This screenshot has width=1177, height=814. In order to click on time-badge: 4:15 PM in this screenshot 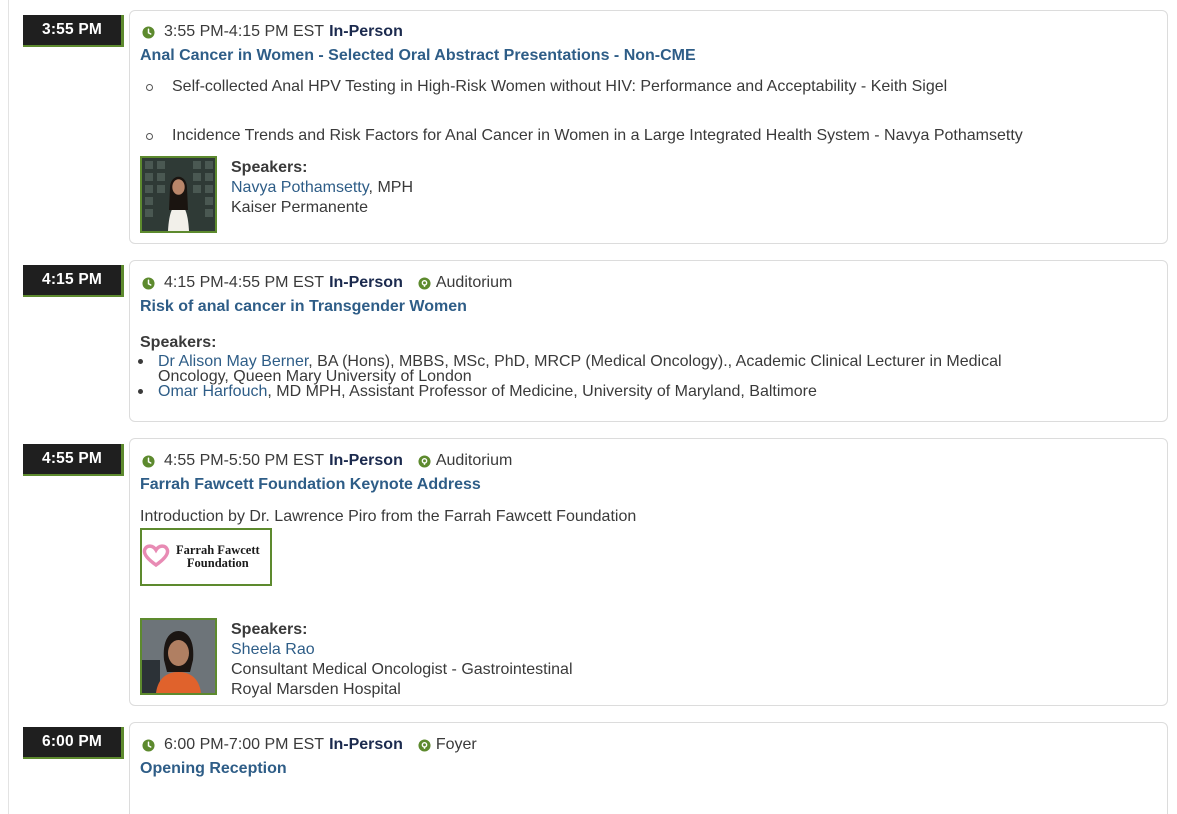, I will do `click(73, 281)`.